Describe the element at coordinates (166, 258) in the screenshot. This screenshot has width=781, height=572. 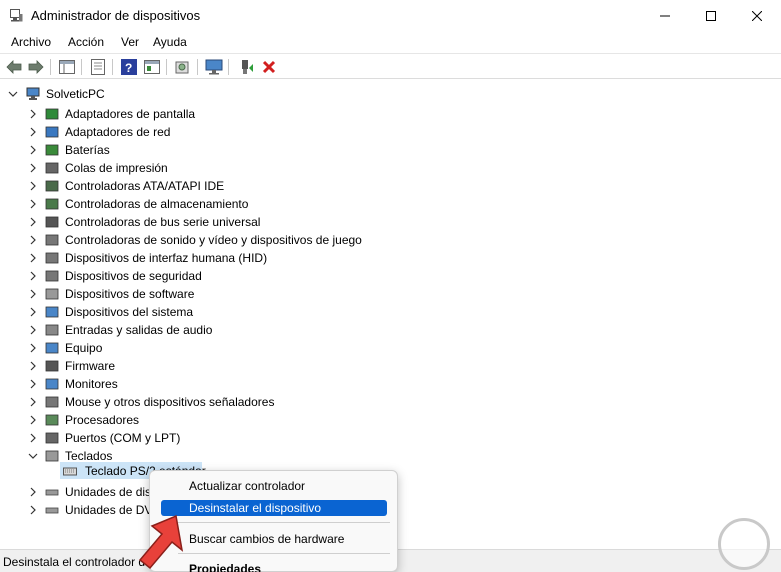
I see `tree-category-label: Dispositivos de interfaz humana (HID)` at that location.